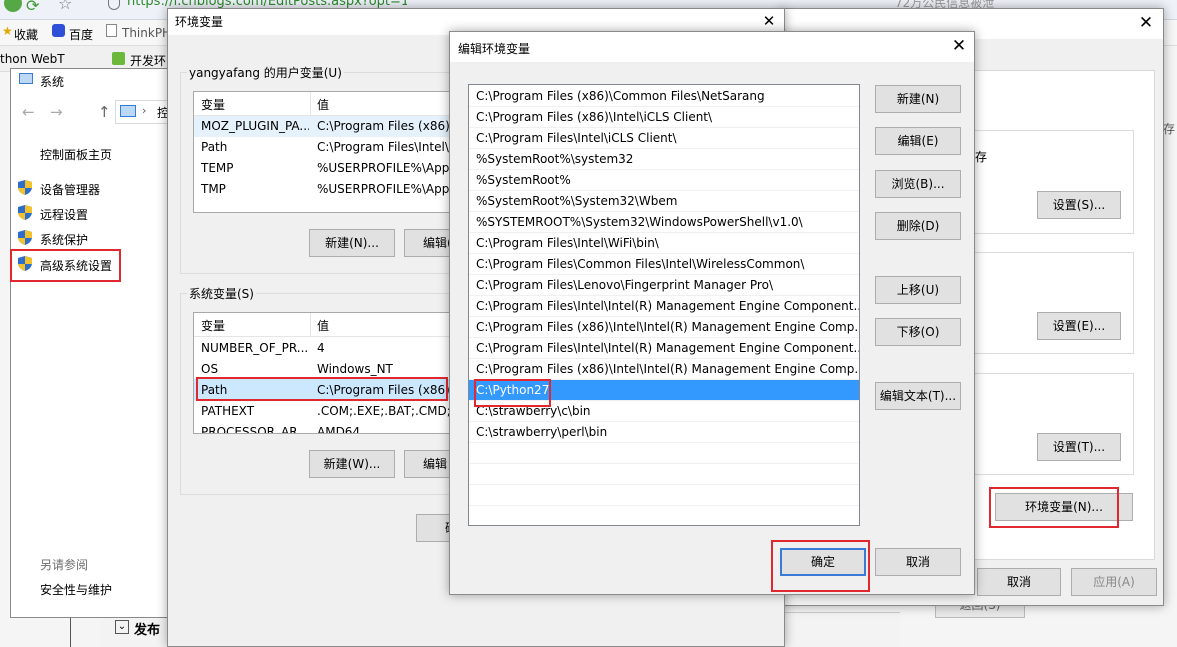  What do you see at coordinates (144, 110) in the screenshot?
I see `chevron-right-icon: ›` at bounding box center [144, 110].